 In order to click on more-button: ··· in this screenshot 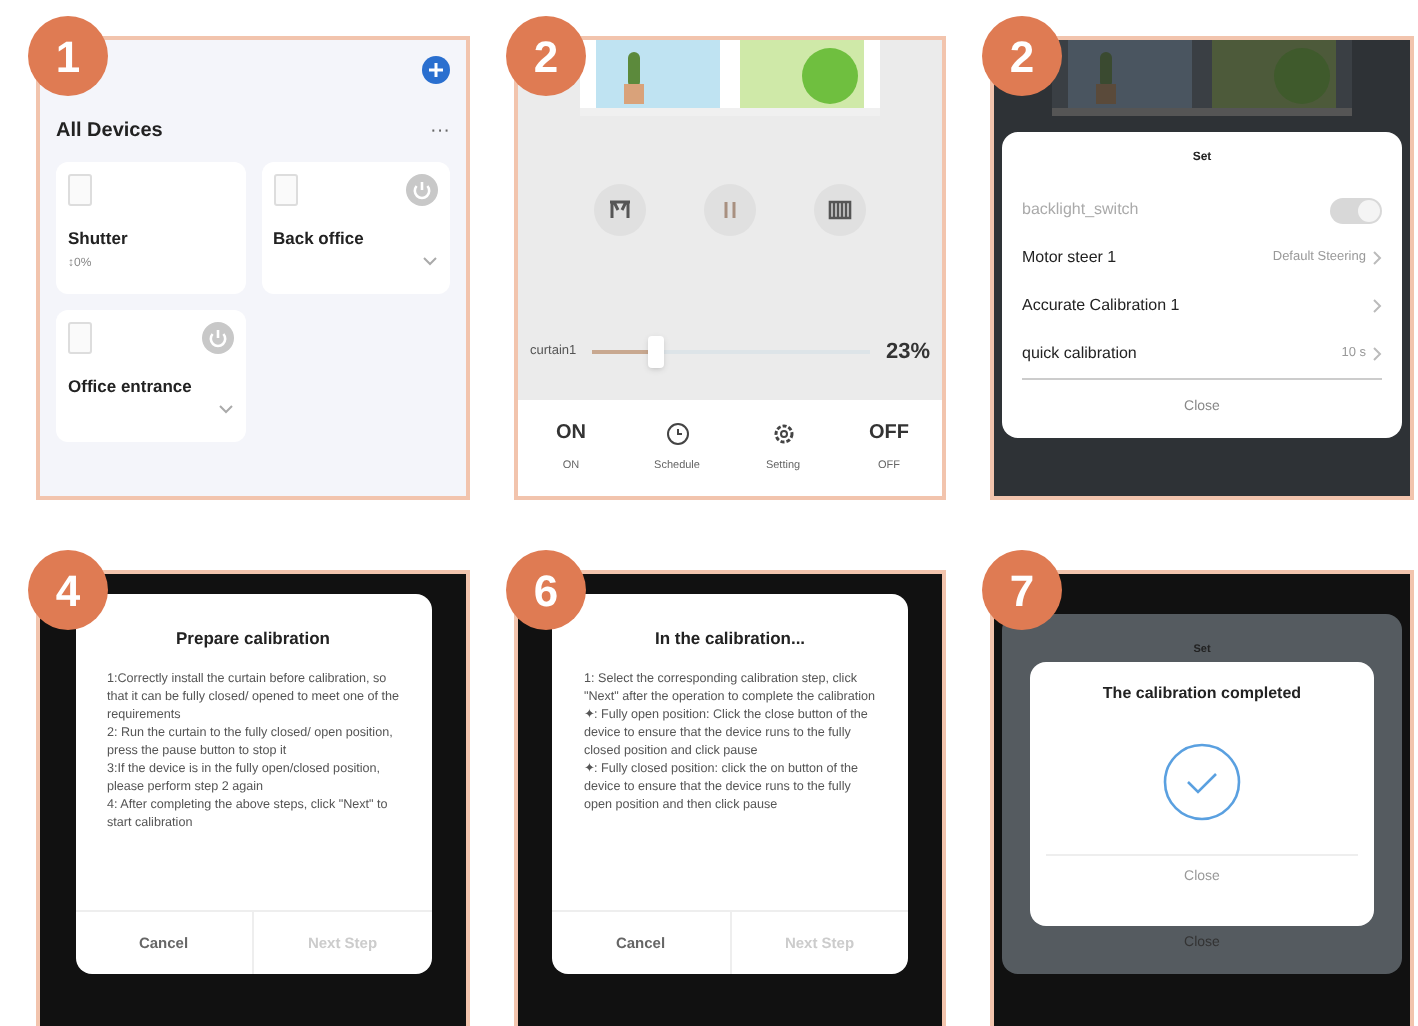, I will do `click(440, 131)`.